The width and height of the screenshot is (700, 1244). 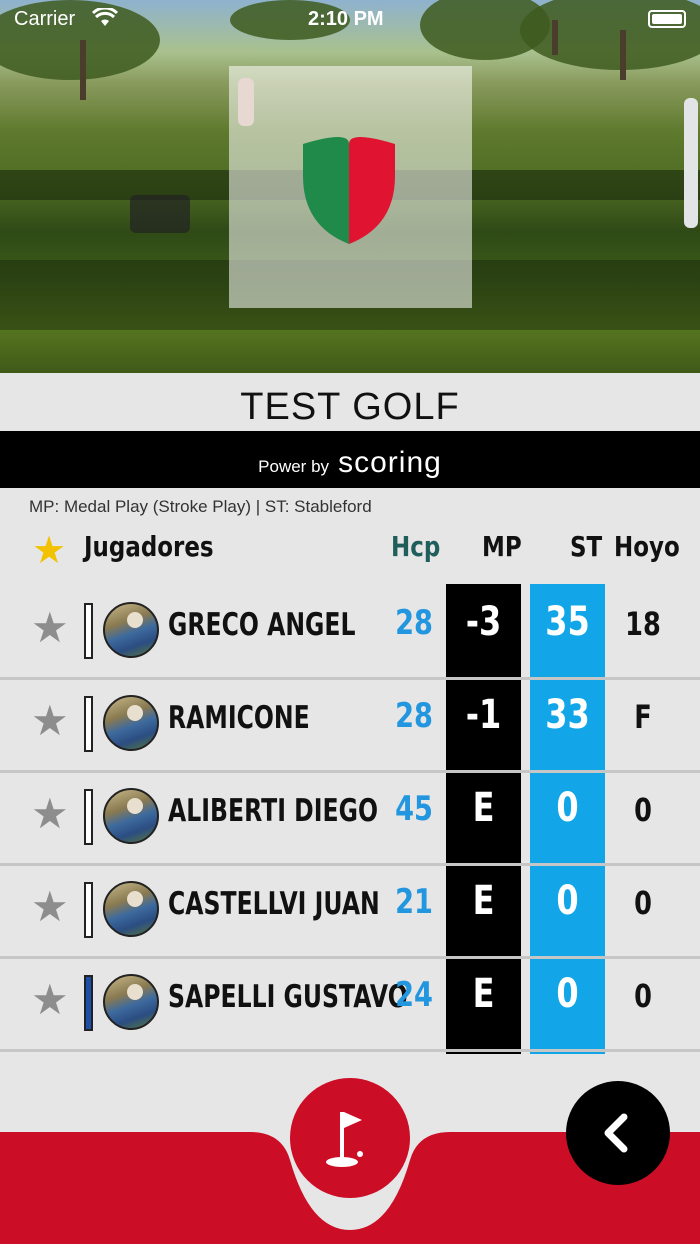 I want to click on powered-by-banner: Power by scoring, so click(x=350, y=459).